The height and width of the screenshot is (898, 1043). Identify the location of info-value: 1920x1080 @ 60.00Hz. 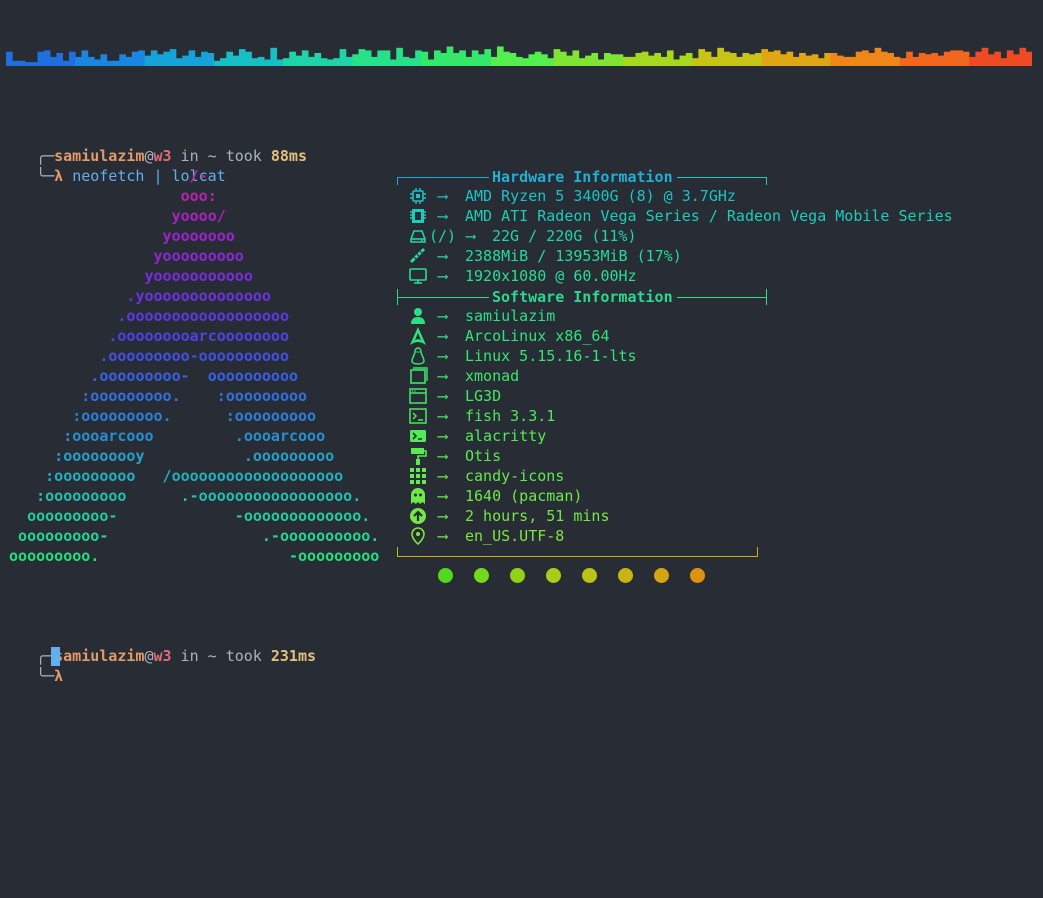
(551, 276).